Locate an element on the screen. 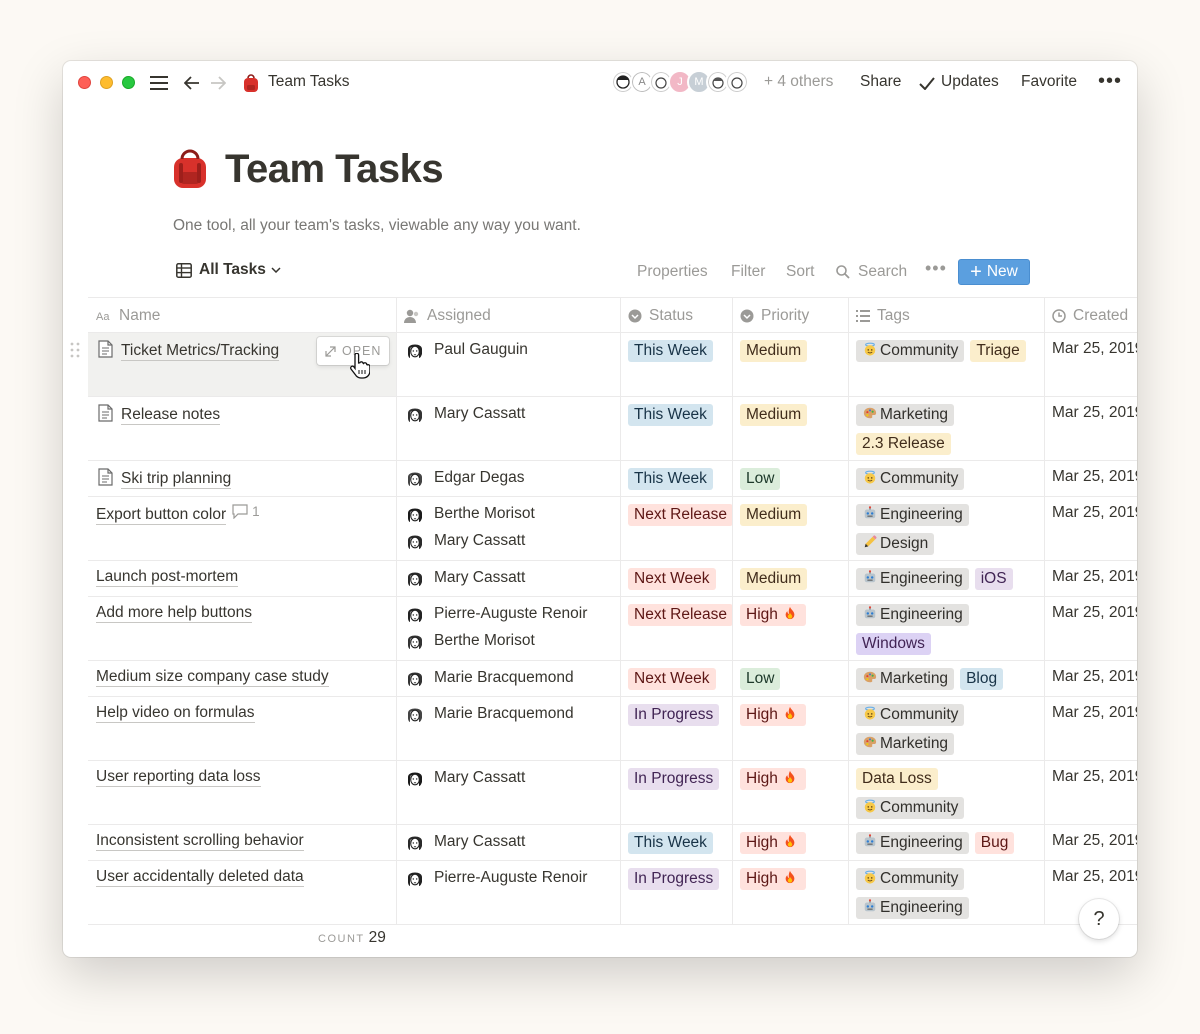  assigned-cell: Paul Gauguin is located at coordinates (508, 364).